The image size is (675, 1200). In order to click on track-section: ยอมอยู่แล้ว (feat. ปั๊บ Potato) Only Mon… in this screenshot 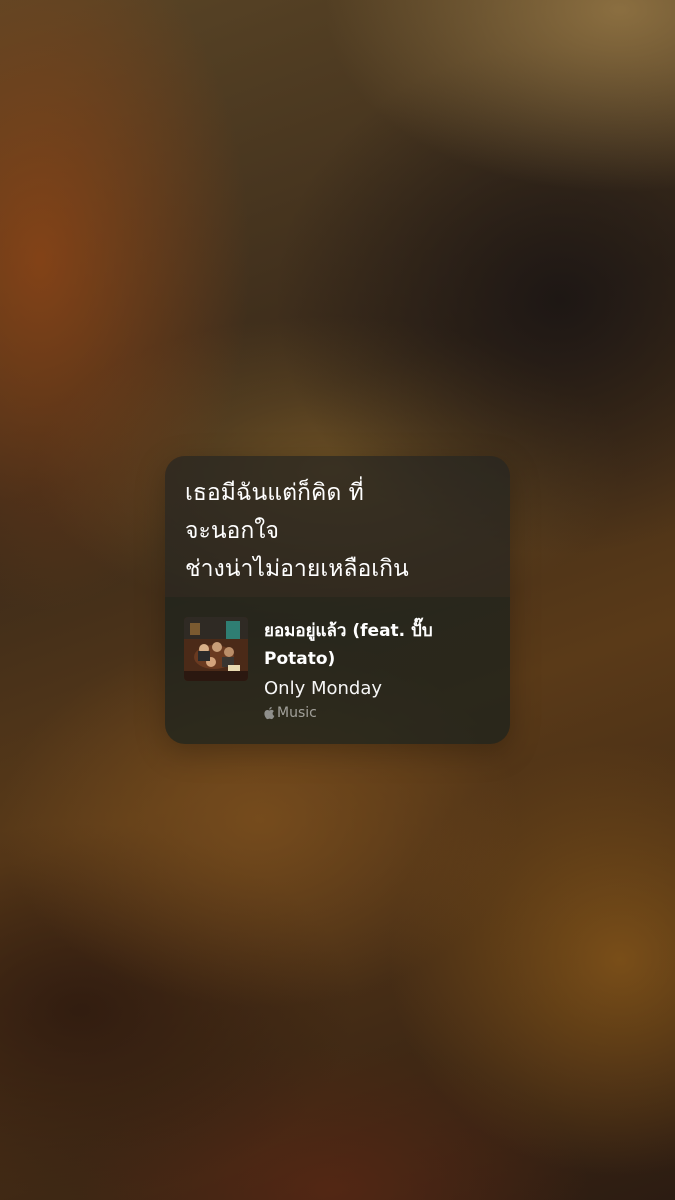, I will do `click(337, 670)`.